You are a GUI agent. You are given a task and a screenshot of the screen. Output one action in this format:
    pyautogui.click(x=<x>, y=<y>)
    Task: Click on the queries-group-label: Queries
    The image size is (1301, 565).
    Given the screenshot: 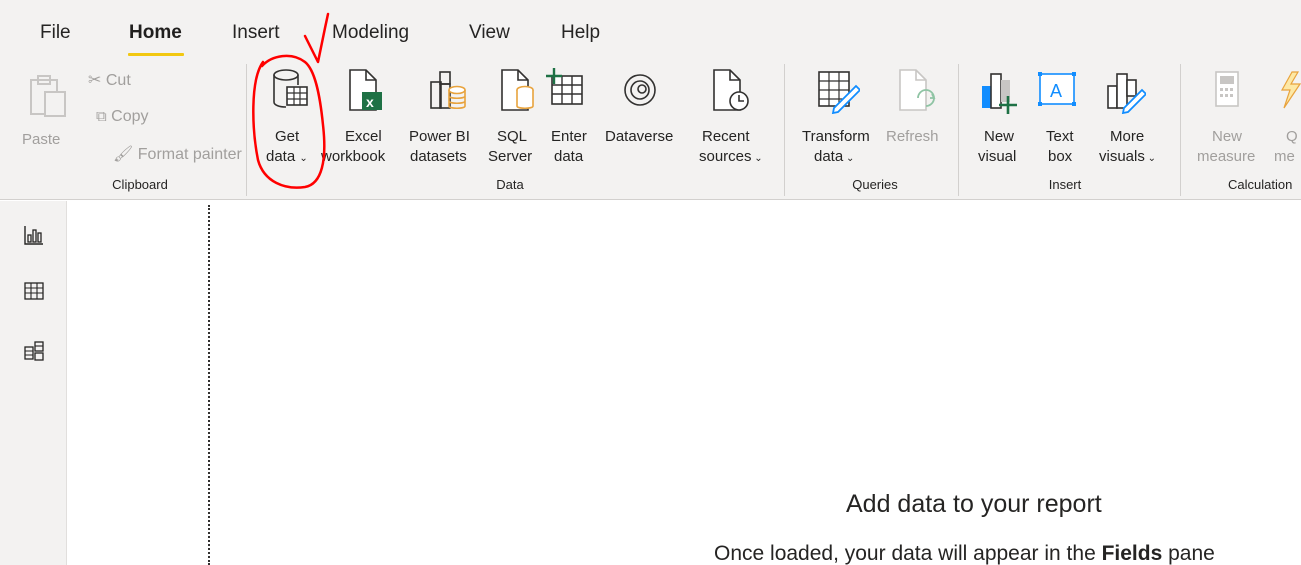 What is the action you would take?
    pyautogui.click(x=875, y=184)
    